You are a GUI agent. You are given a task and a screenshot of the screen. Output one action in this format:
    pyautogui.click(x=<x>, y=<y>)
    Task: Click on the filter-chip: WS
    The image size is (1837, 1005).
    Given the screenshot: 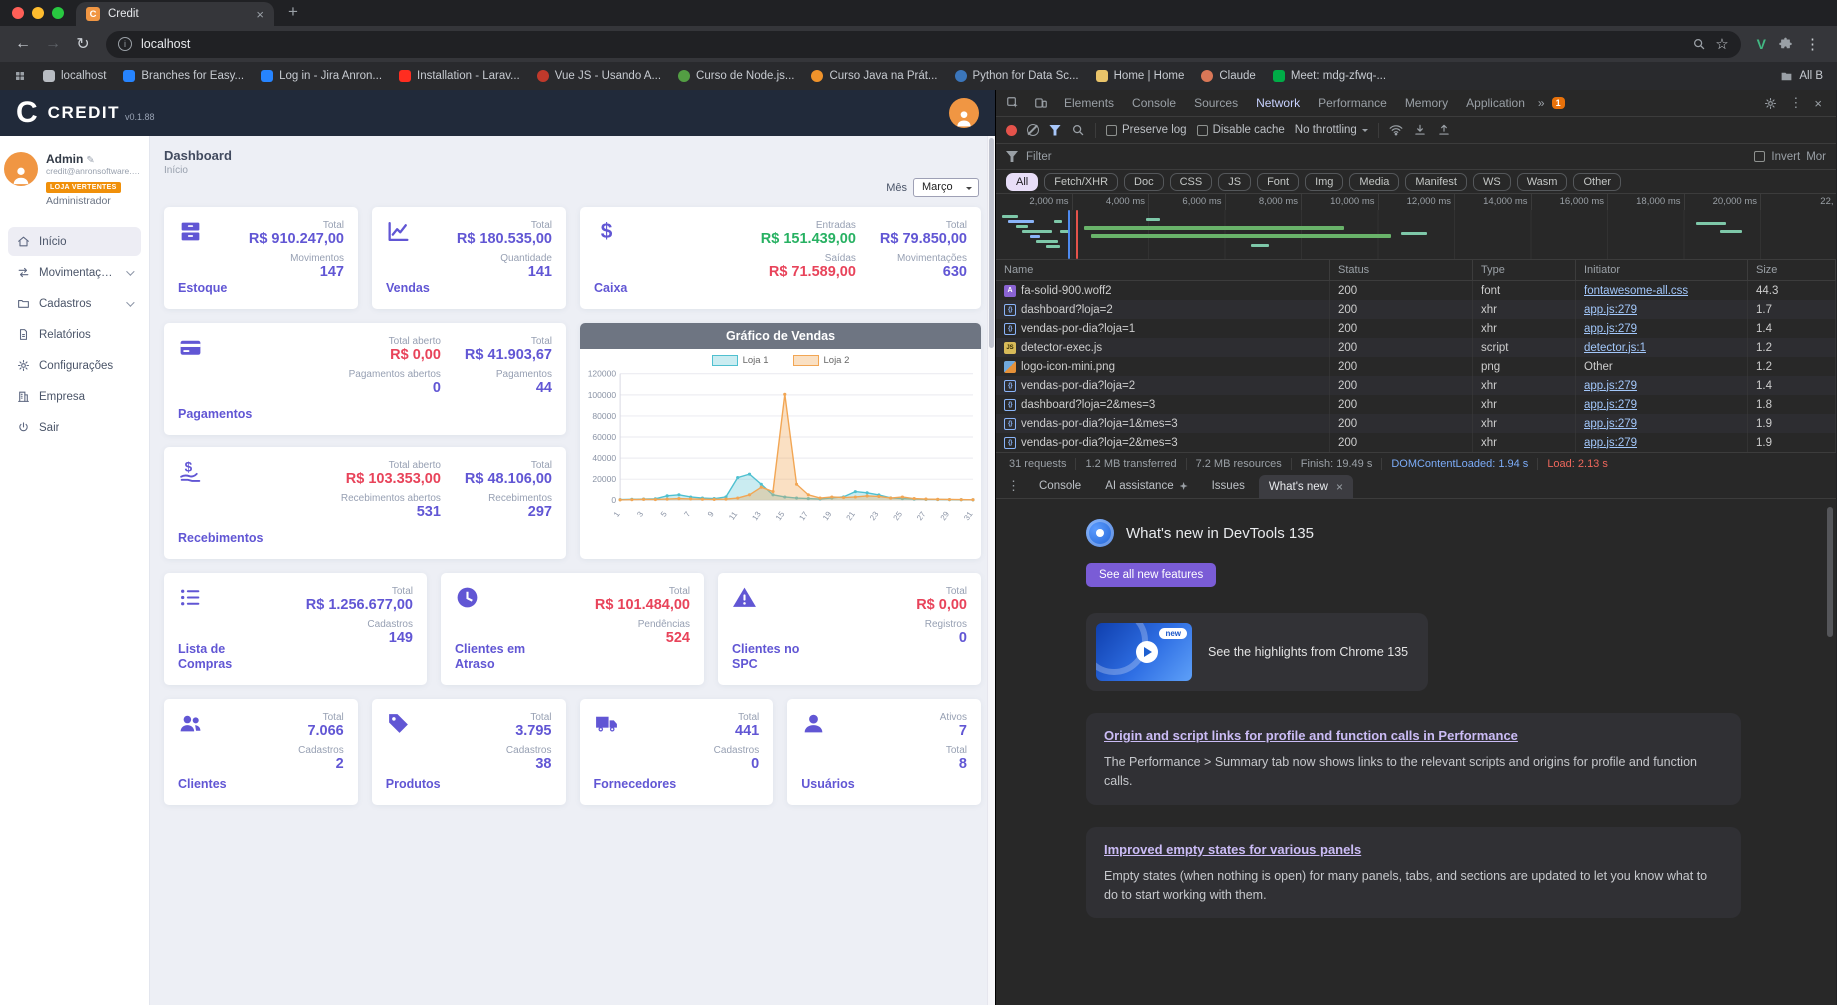 What is the action you would take?
    pyautogui.click(x=1491, y=181)
    